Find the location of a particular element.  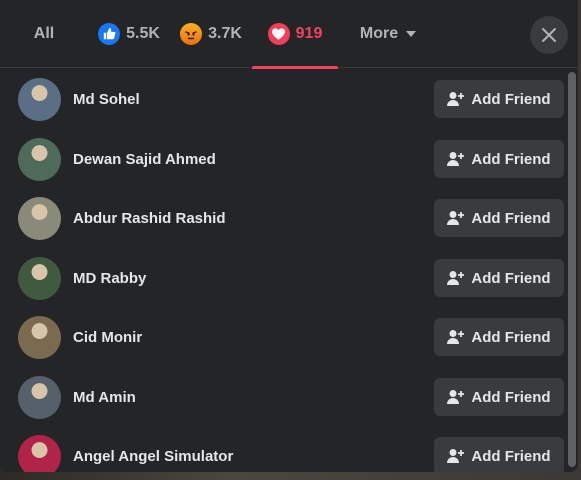

caret-down-icon is located at coordinates (411, 33).